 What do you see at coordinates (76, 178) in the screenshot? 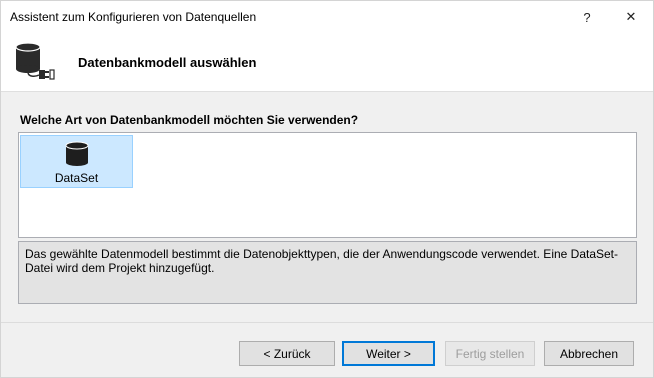
I see `model-item-label: DataSet` at bounding box center [76, 178].